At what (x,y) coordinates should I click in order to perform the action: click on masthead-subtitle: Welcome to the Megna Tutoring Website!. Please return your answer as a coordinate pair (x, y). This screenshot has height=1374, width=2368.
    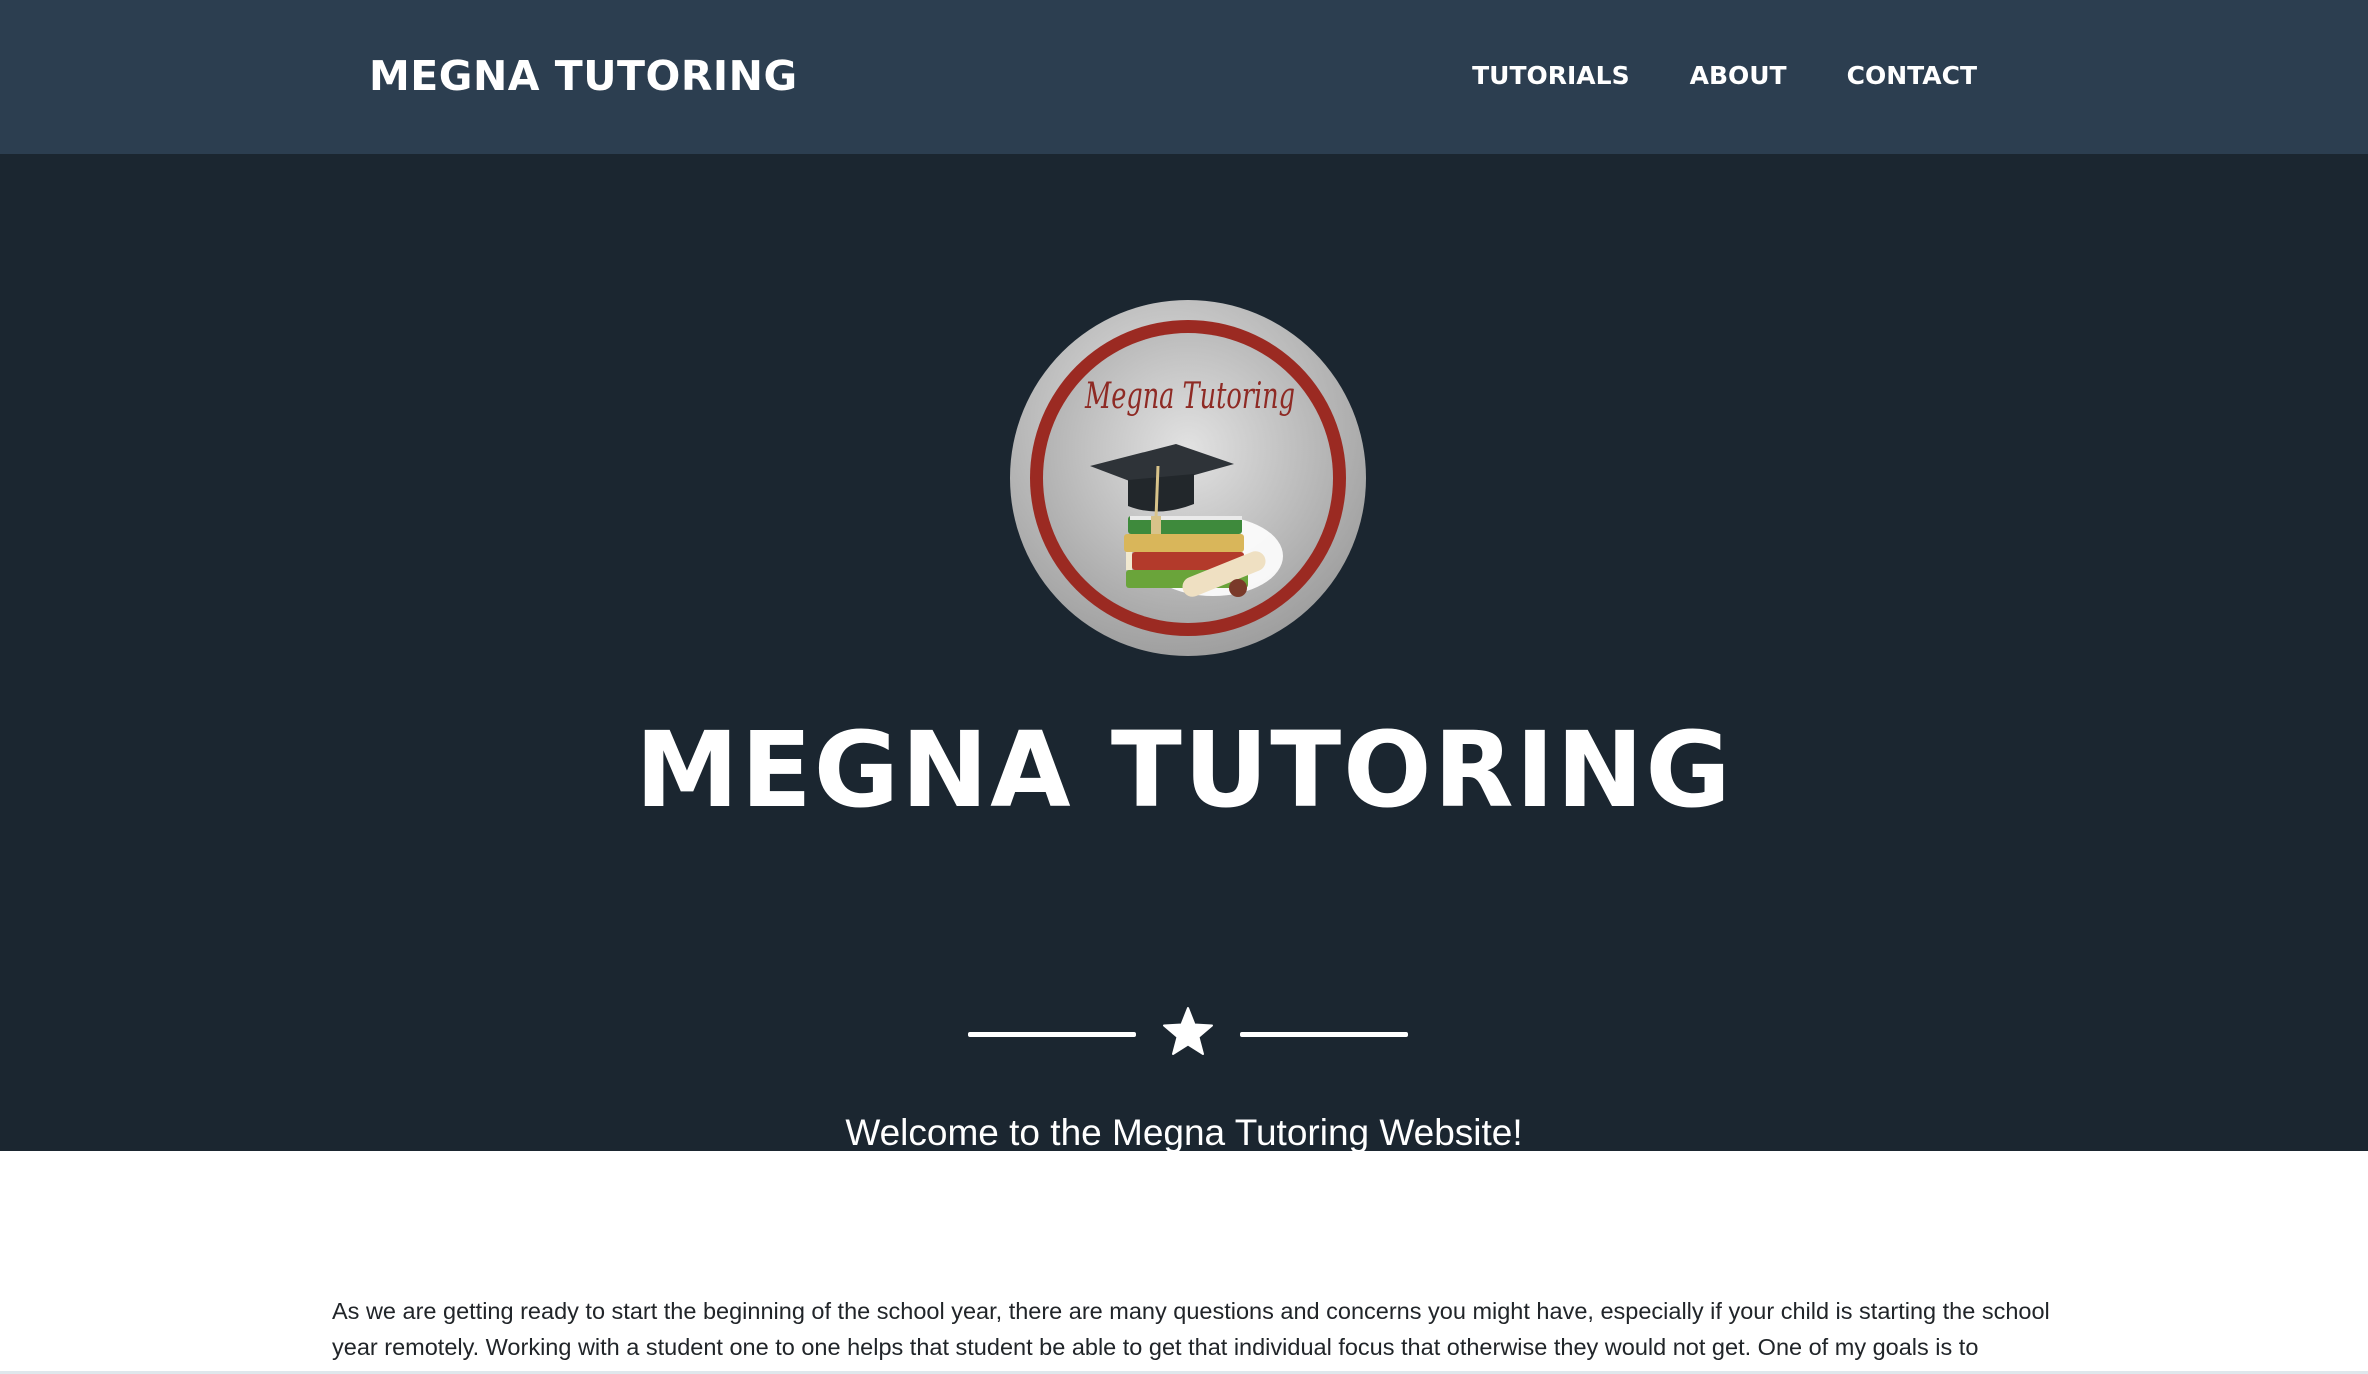
    Looking at the image, I should click on (1184, 1132).